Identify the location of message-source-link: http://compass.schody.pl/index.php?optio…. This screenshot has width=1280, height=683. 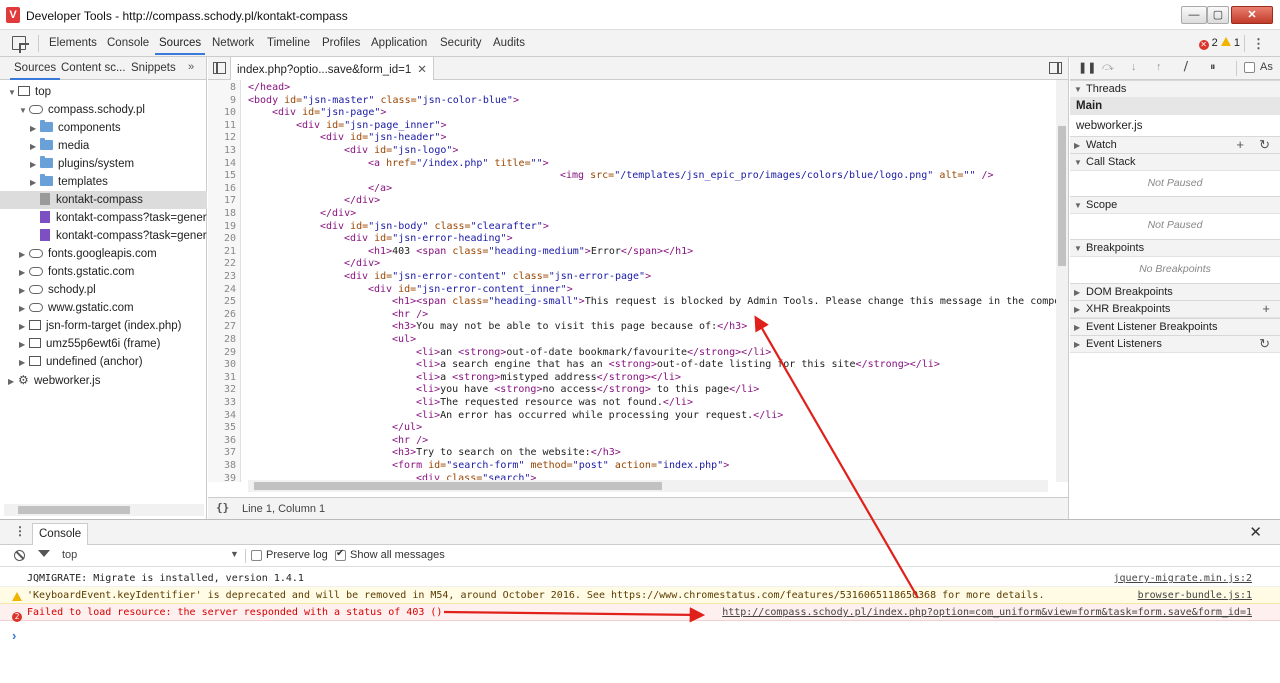
(987, 612).